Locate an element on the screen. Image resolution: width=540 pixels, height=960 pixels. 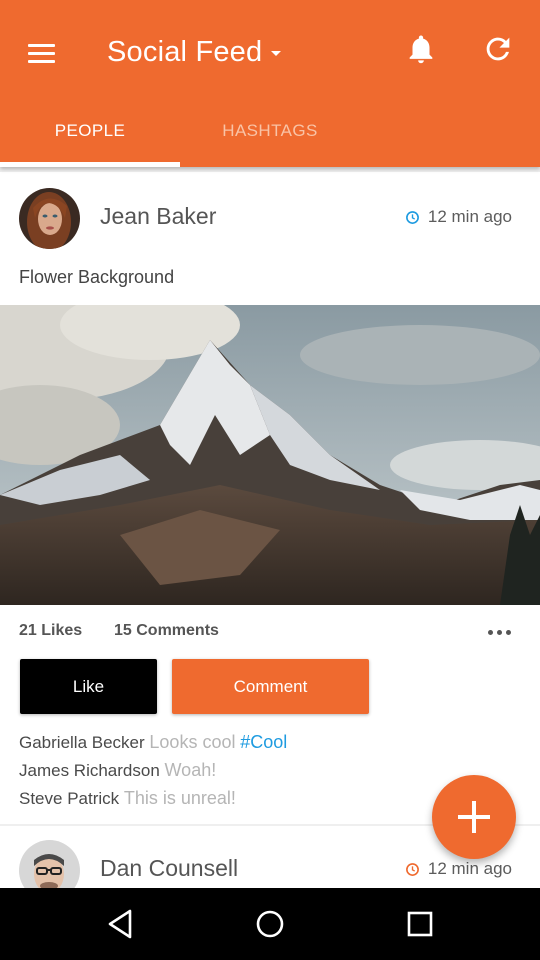
comment-text: This is unreal! is located at coordinates (179, 798).